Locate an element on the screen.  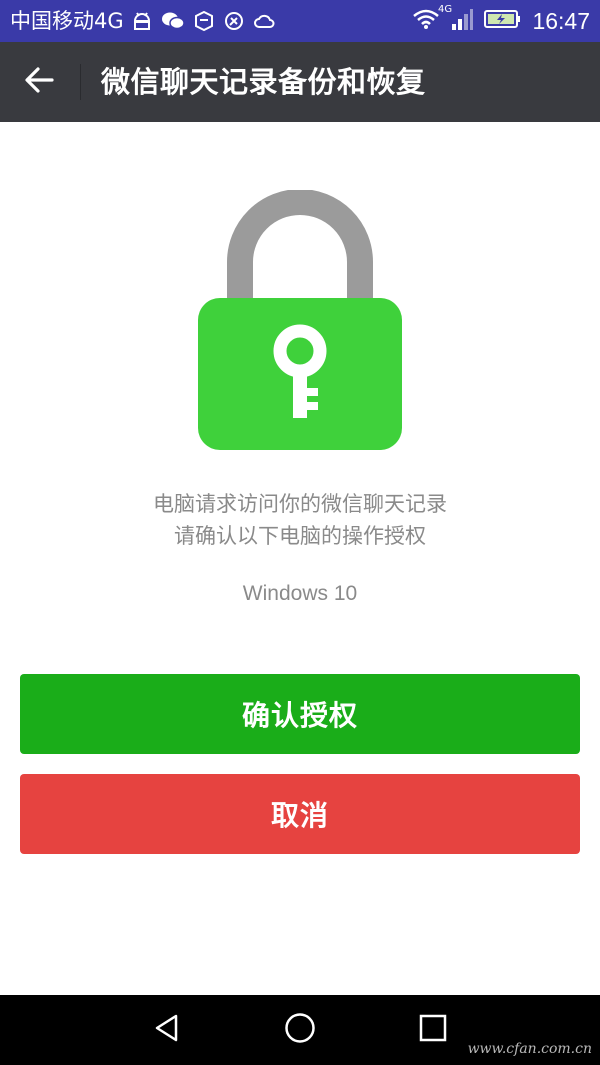
box-icon is located at coordinates (204, 21).